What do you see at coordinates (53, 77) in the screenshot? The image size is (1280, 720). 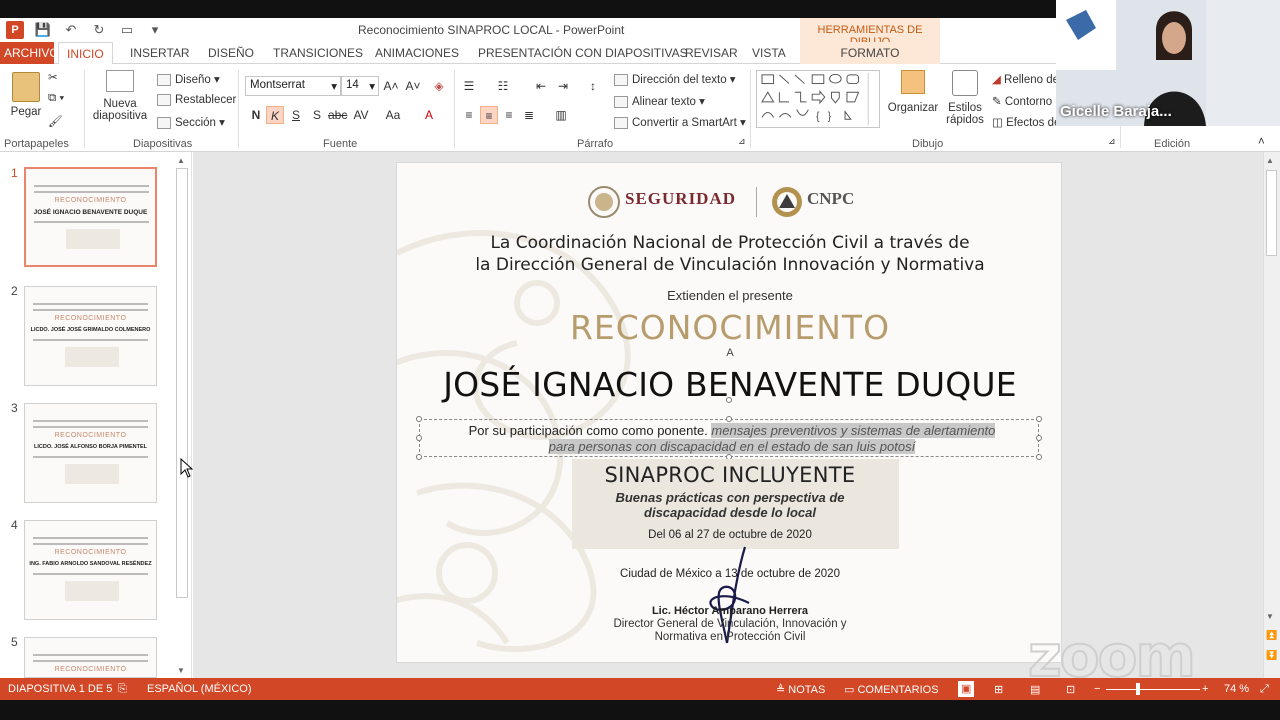 I see `cut-icon: ✂` at bounding box center [53, 77].